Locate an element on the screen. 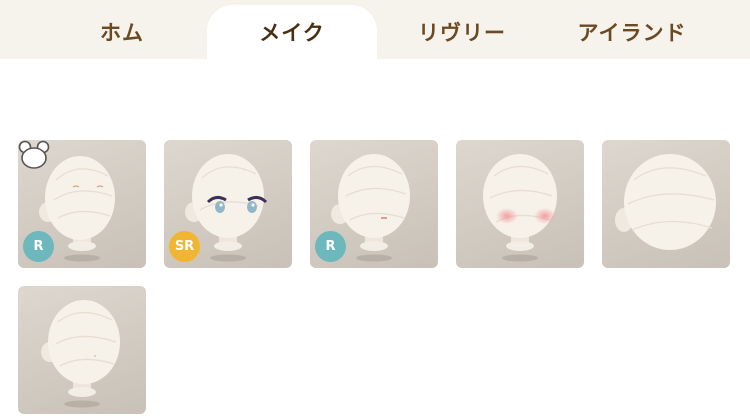 This screenshot has height=420, width=750. head-blush-image is located at coordinates (520, 208).